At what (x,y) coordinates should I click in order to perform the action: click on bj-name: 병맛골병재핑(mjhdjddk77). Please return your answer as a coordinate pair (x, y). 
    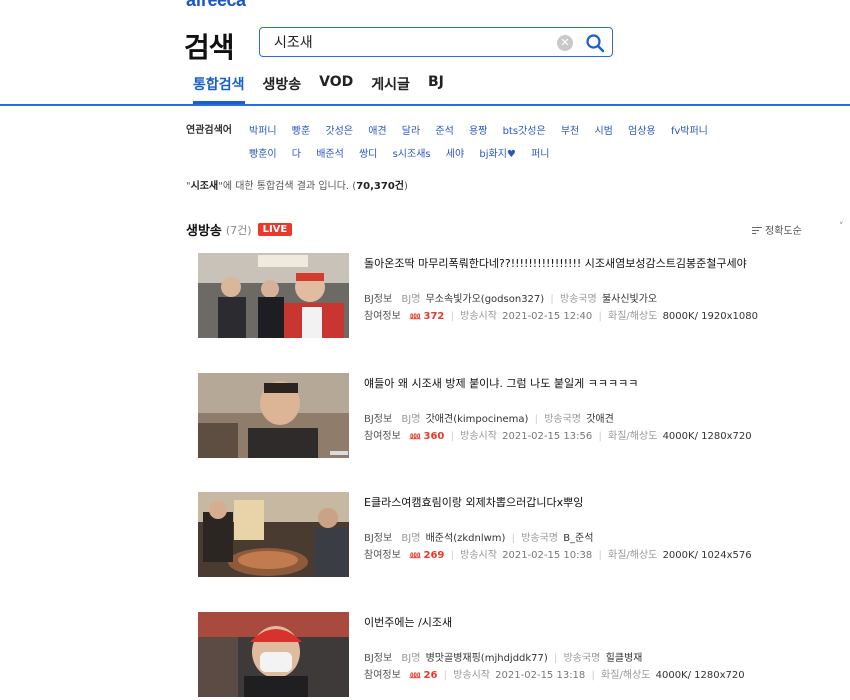
    Looking at the image, I should click on (487, 658).